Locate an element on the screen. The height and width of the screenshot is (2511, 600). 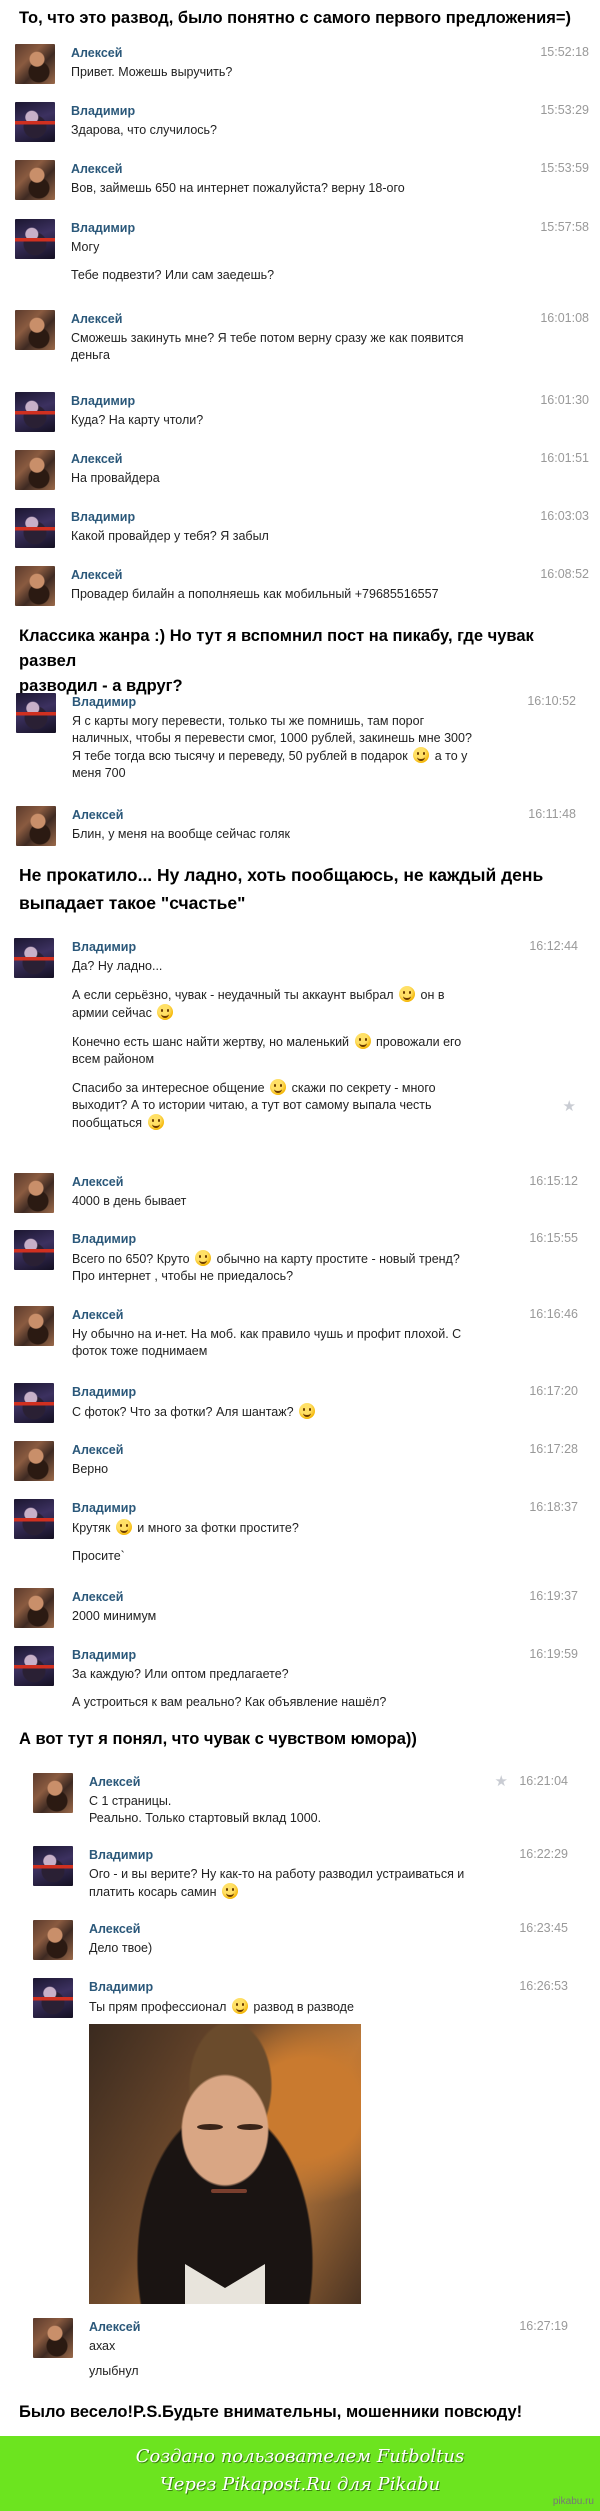
message-time: 15:57:58 is located at coordinates (564, 227).